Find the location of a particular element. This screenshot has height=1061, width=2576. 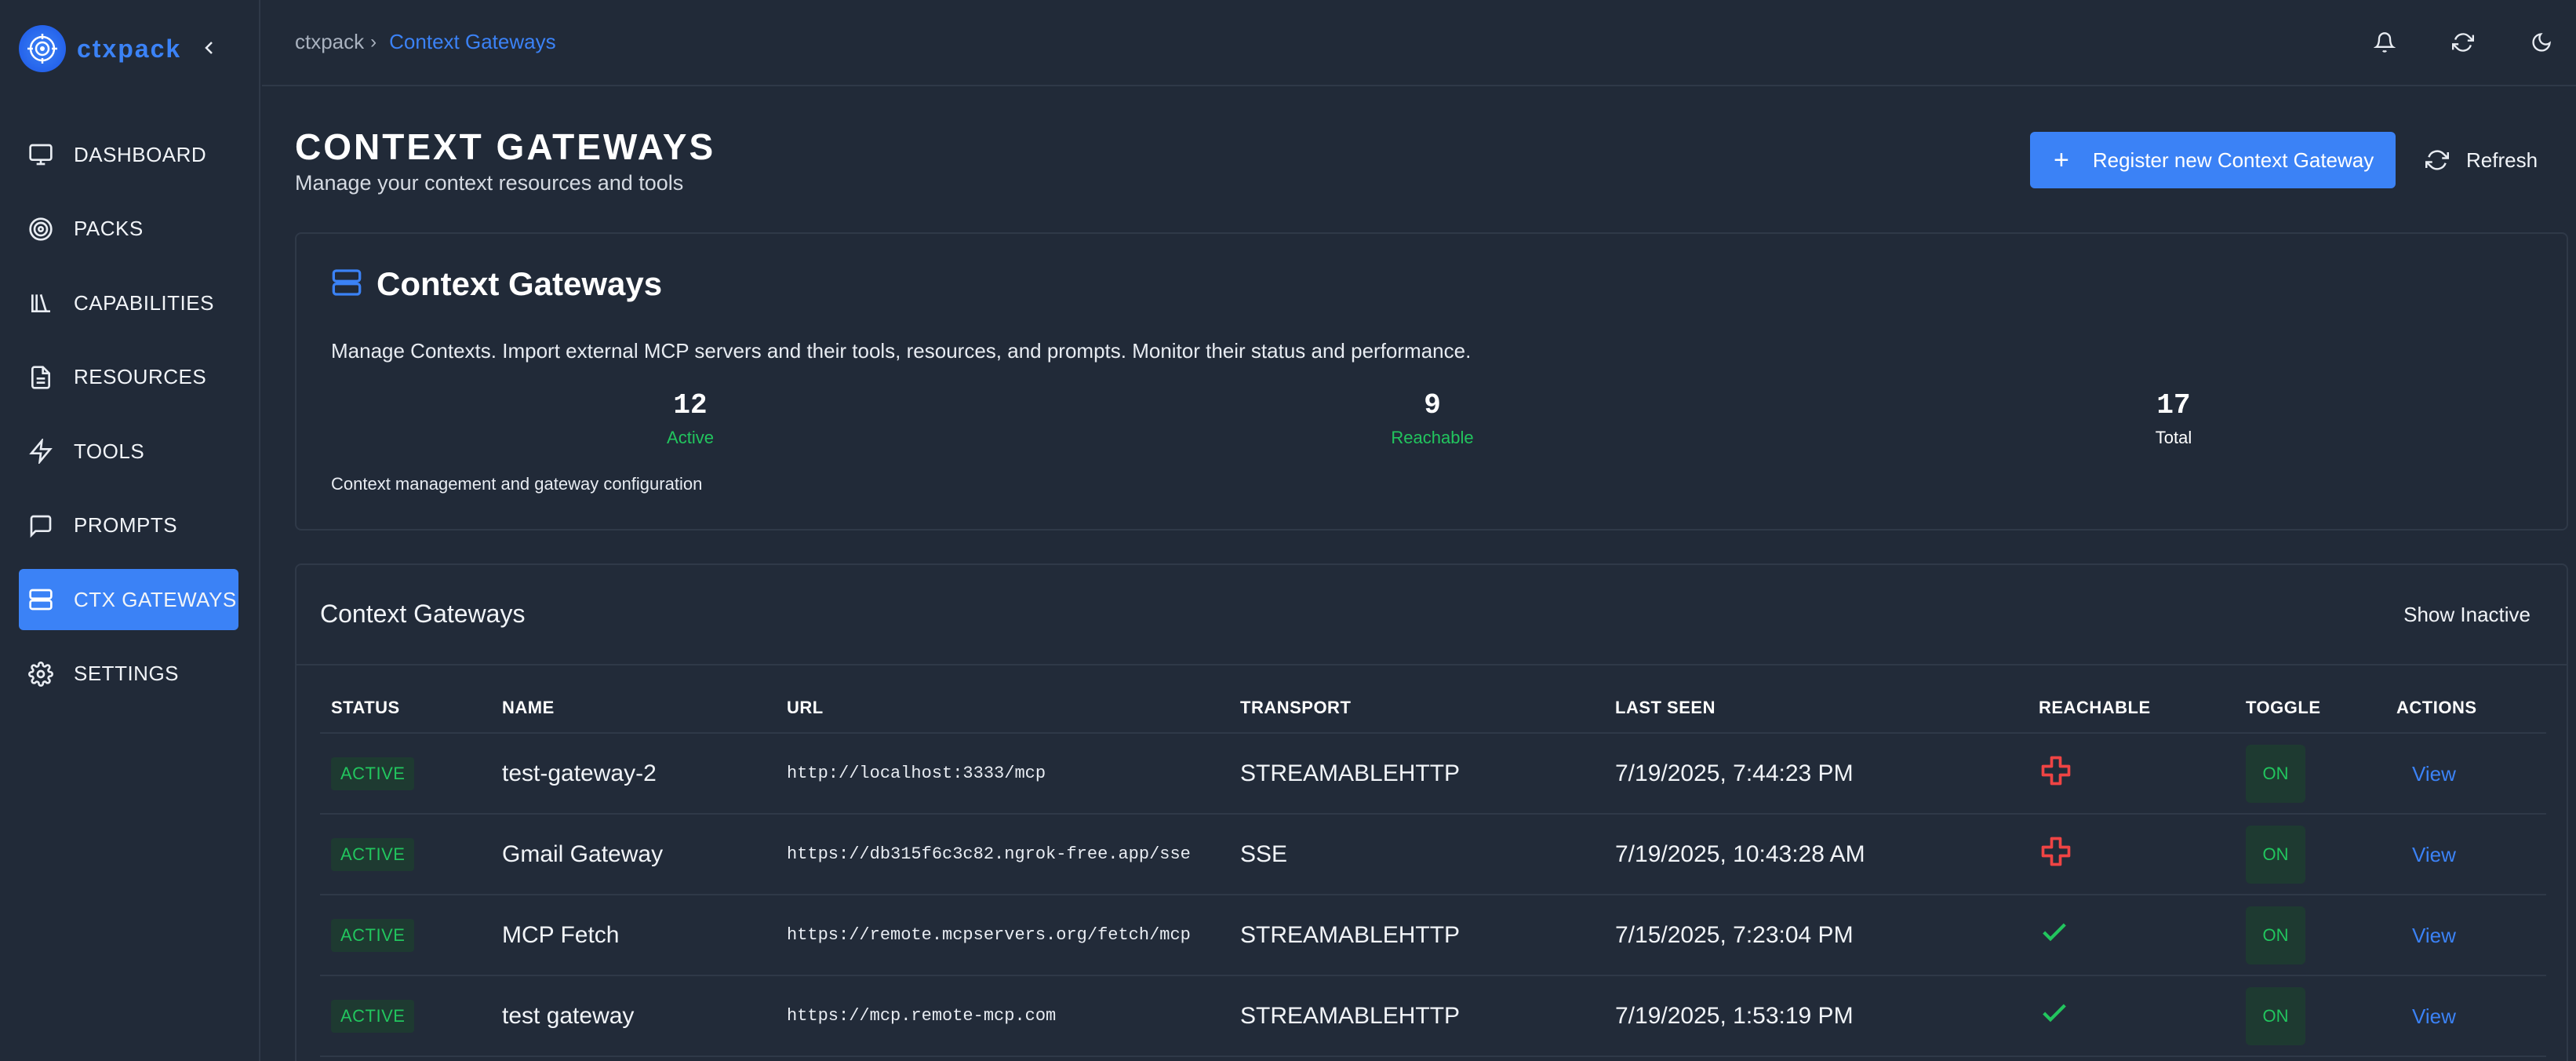

notifications-button is located at coordinates (2384, 43).